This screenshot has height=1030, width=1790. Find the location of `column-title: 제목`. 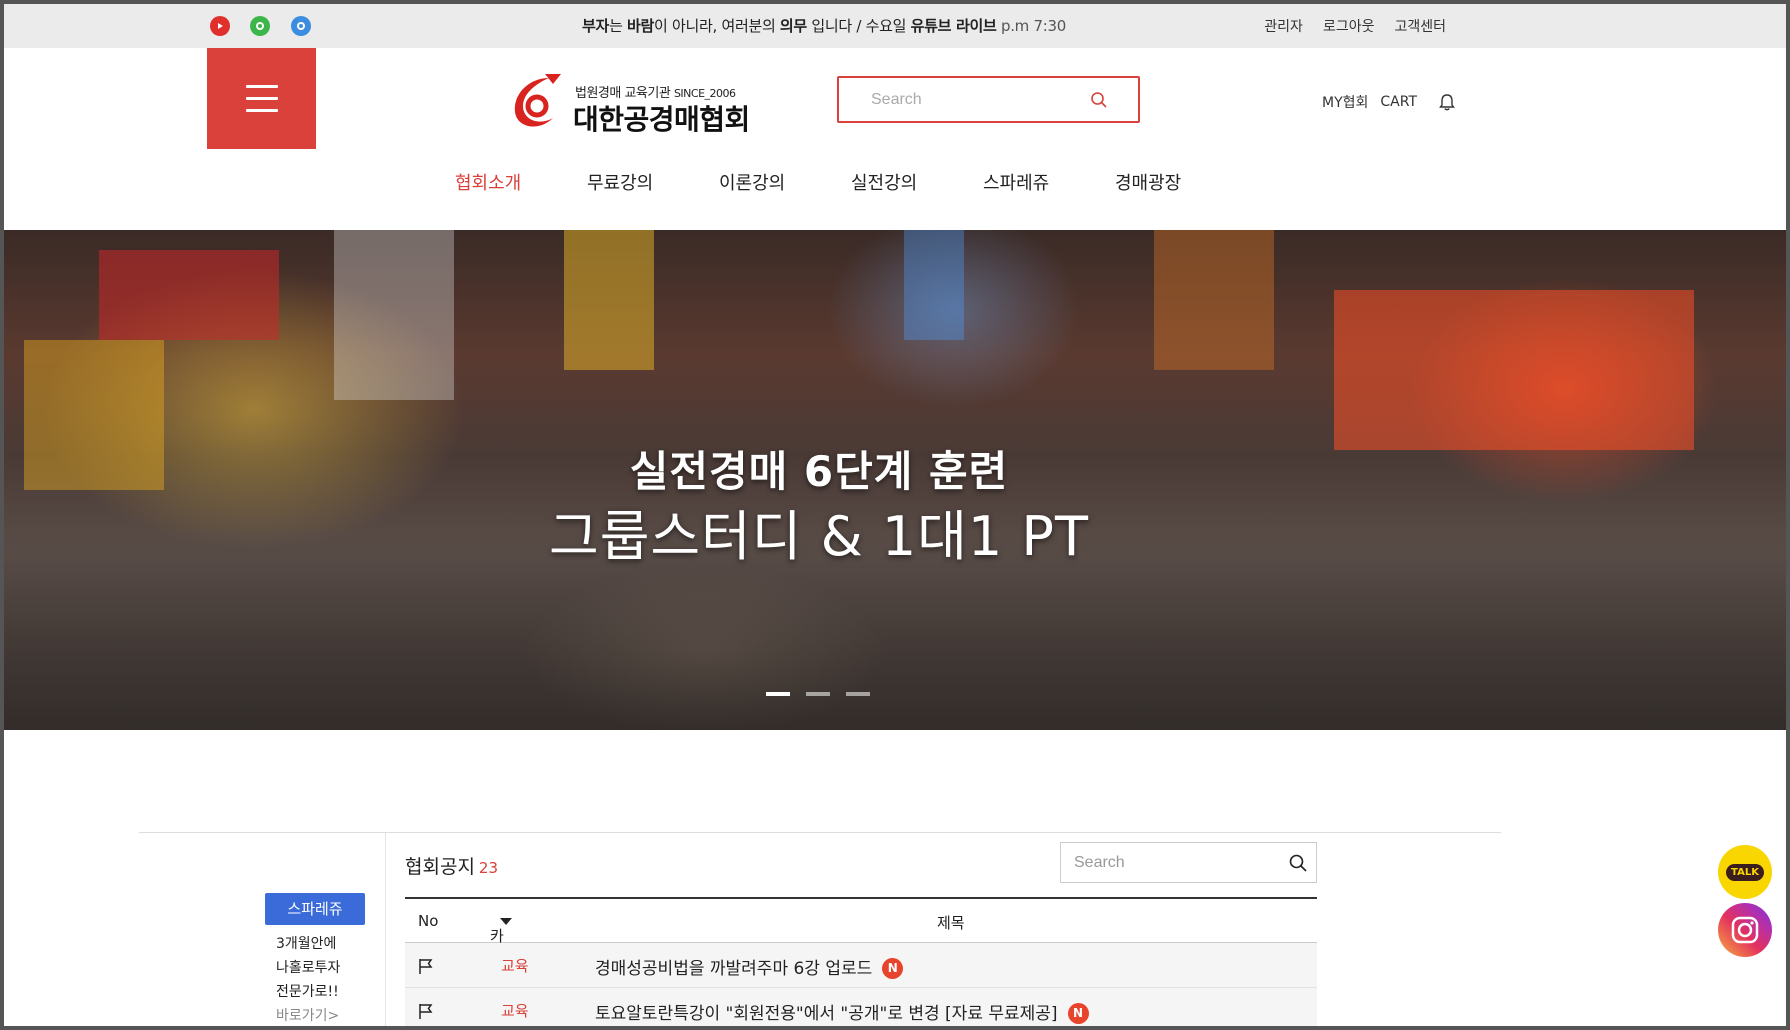

column-title: 제목 is located at coordinates (951, 923).